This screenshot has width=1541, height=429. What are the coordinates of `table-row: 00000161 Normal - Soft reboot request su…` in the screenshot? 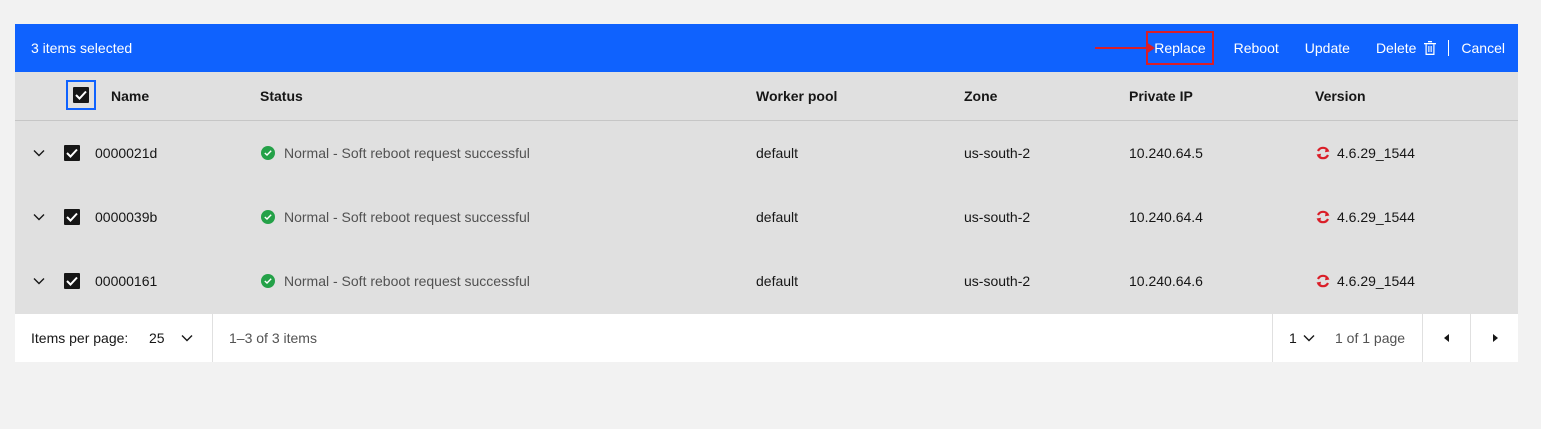 It's located at (766, 281).